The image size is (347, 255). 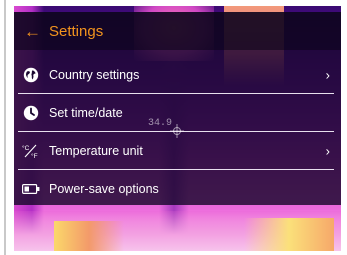 What do you see at coordinates (104, 188) in the screenshot?
I see `menu-item-label: Power-save options` at bounding box center [104, 188].